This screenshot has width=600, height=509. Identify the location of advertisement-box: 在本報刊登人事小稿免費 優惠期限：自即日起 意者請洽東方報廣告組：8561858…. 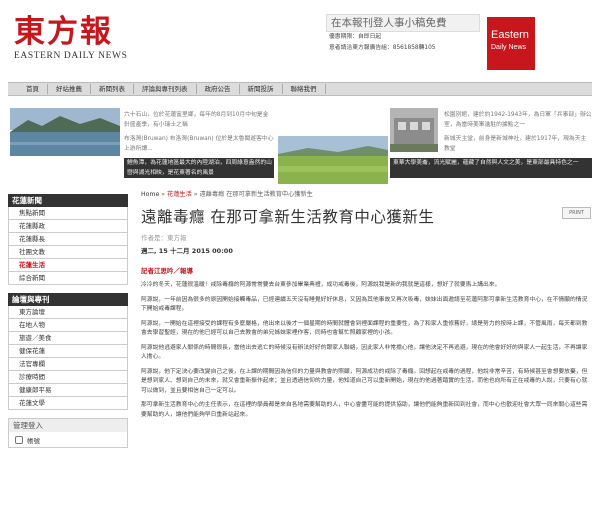
(403, 39).